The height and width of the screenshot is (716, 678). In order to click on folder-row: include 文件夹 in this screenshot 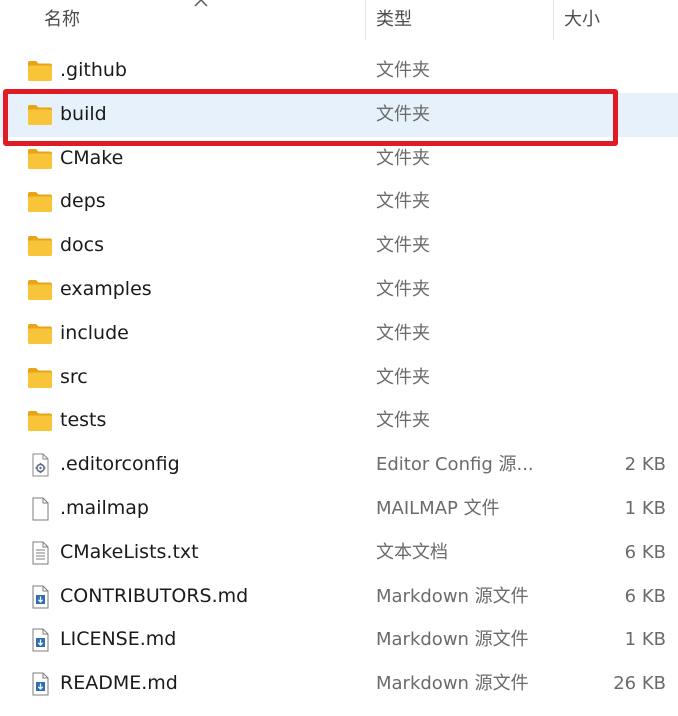, I will do `click(339, 334)`.